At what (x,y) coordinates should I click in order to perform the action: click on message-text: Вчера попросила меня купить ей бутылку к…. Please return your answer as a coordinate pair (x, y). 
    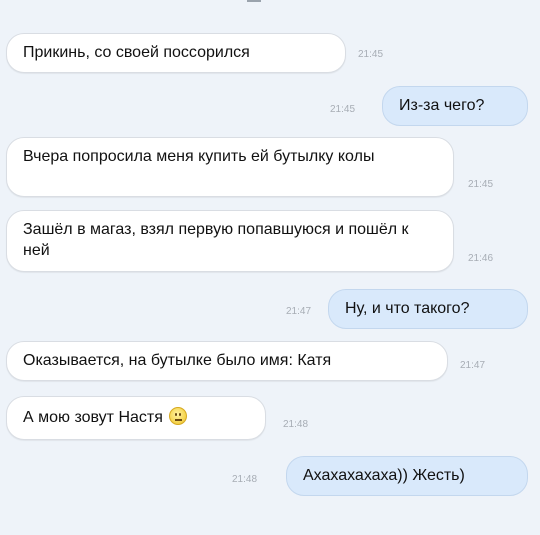
    Looking at the image, I should click on (199, 156).